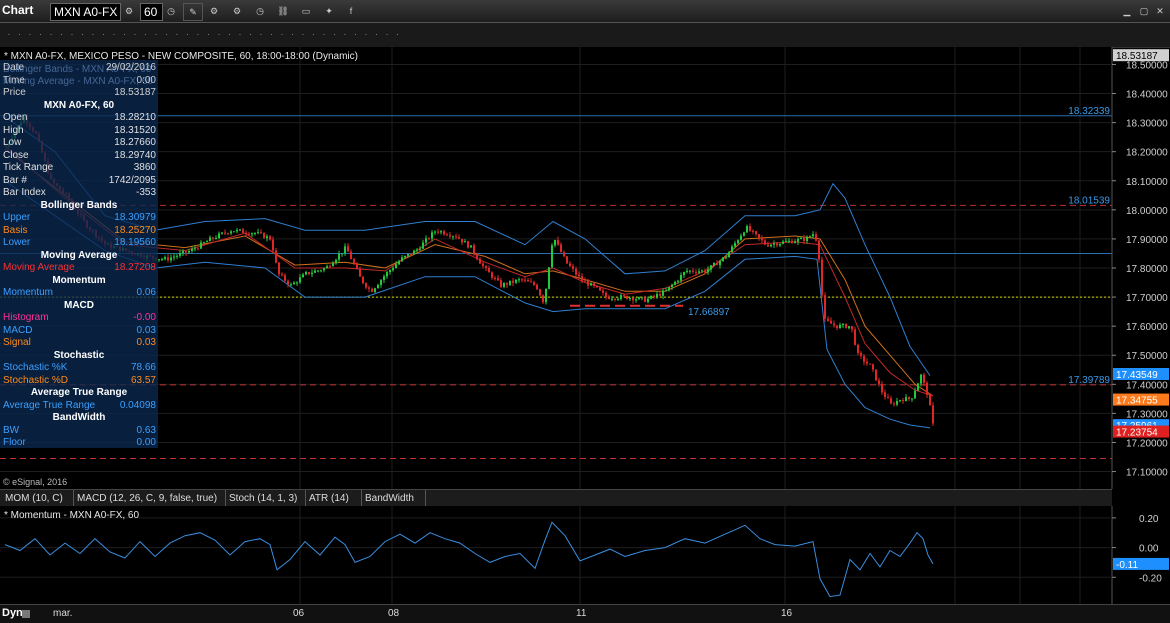 The height and width of the screenshot is (623, 1170). What do you see at coordinates (193, 12) in the screenshot?
I see `pencil-icon: ✎` at bounding box center [193, 12].